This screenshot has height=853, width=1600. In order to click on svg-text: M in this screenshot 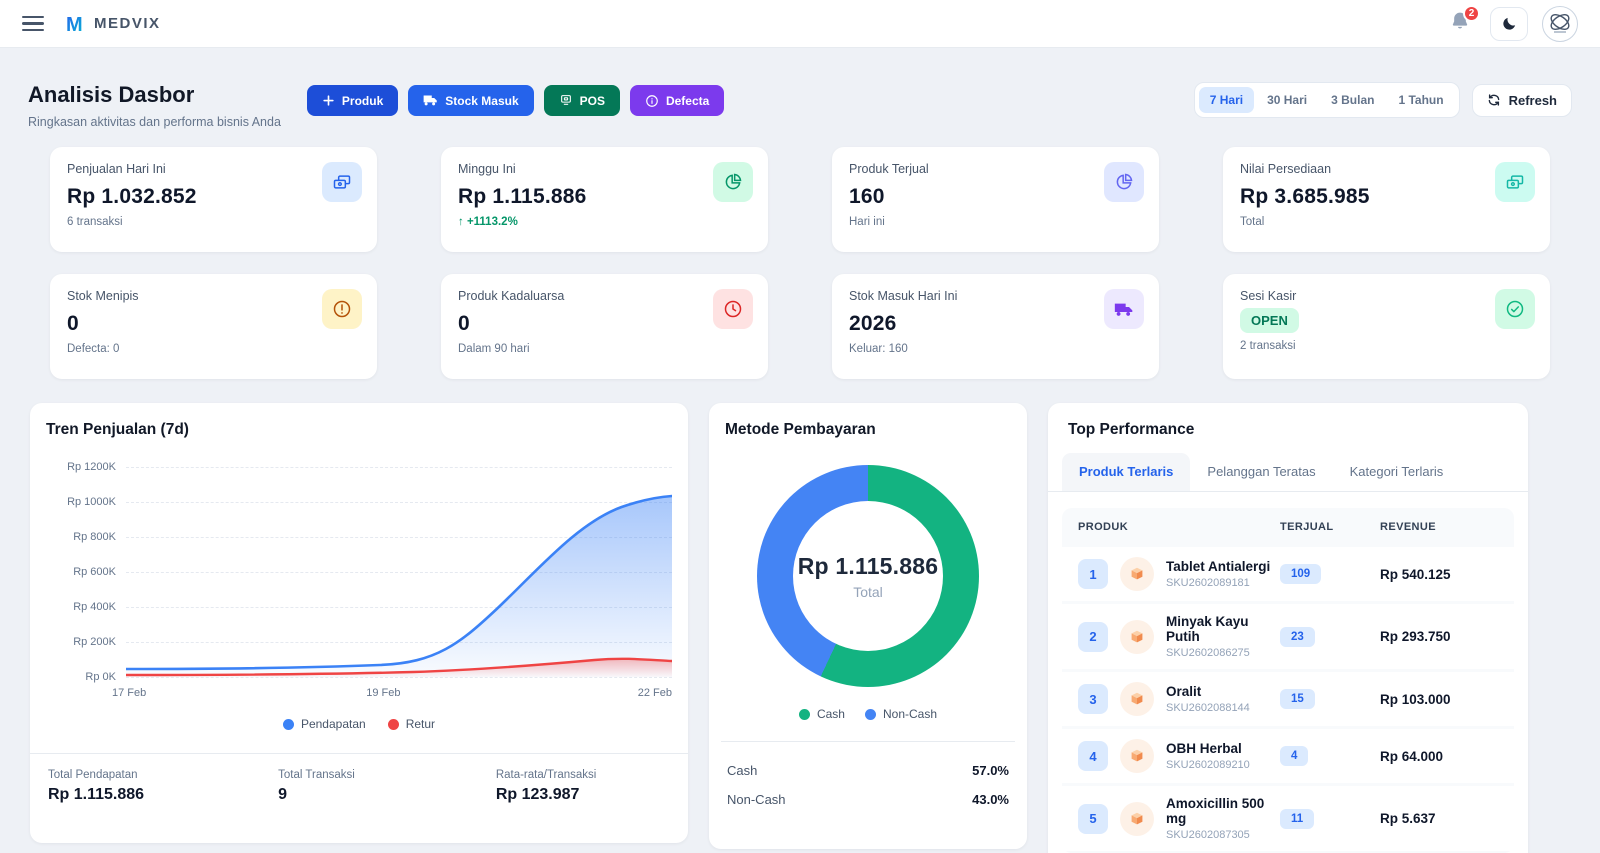, I will do `click(74, 24)`.